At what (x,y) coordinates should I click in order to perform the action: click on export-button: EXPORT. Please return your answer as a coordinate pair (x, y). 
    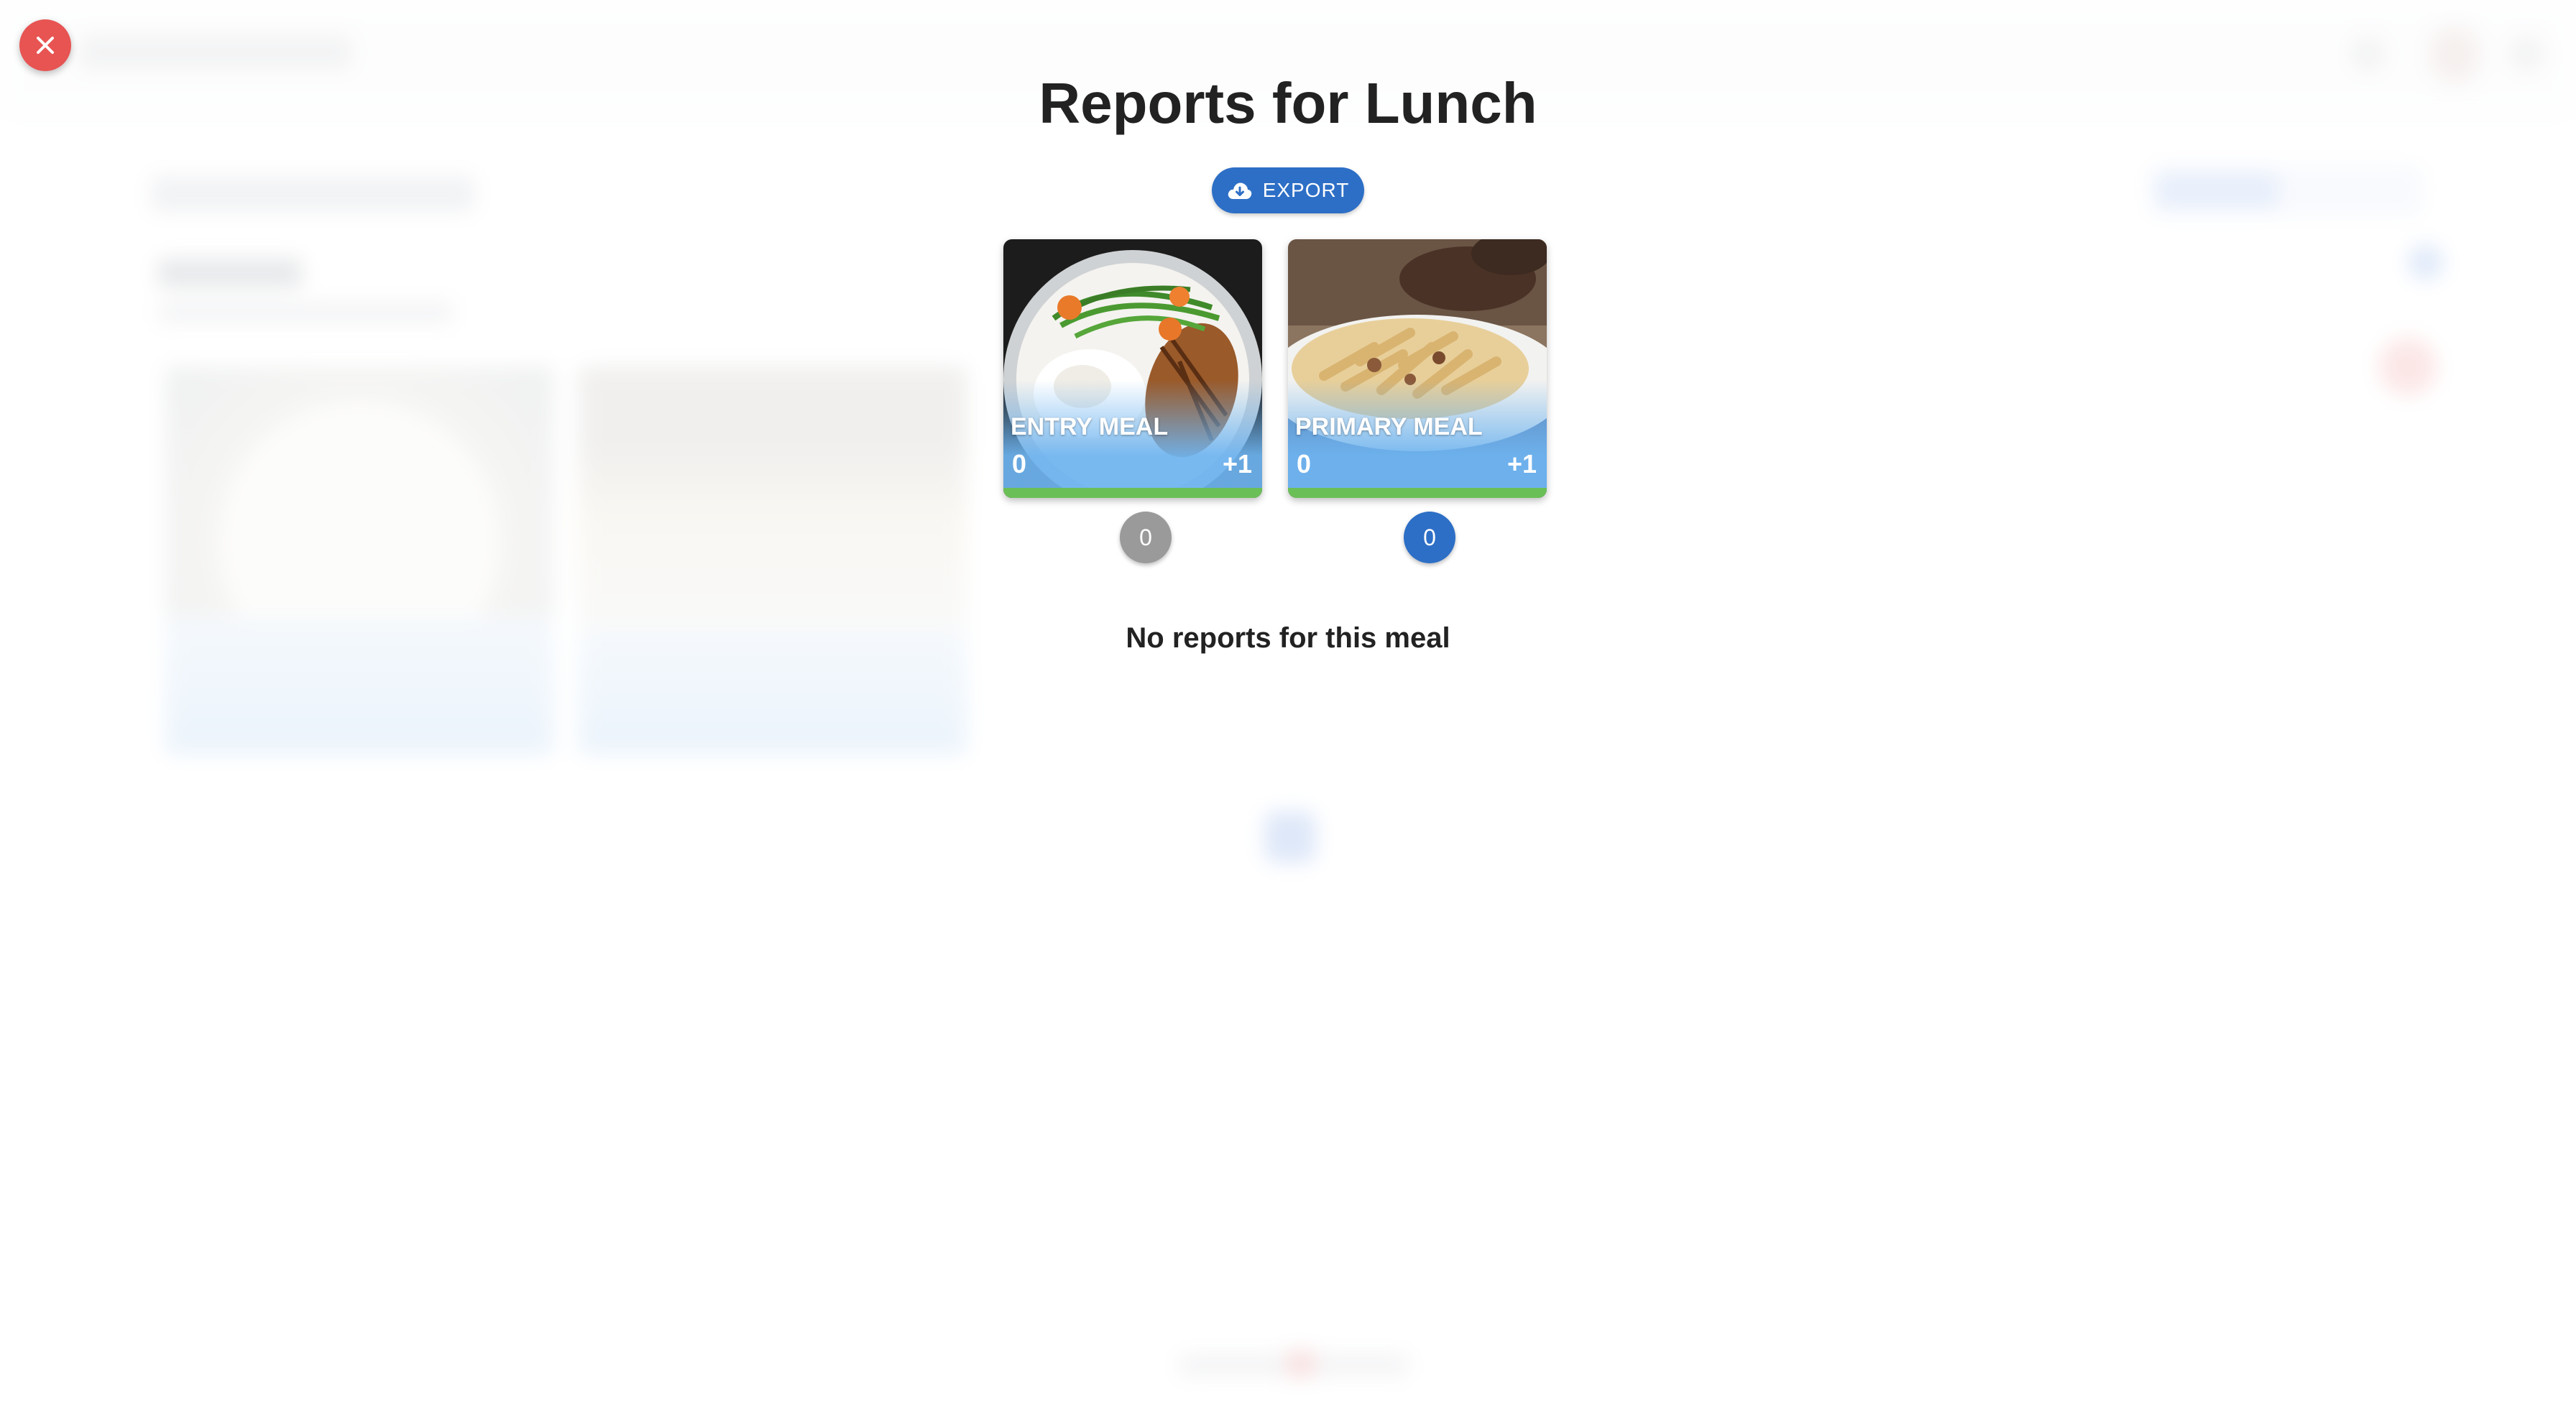
    Looking at the image, I should click on (1288, 190).